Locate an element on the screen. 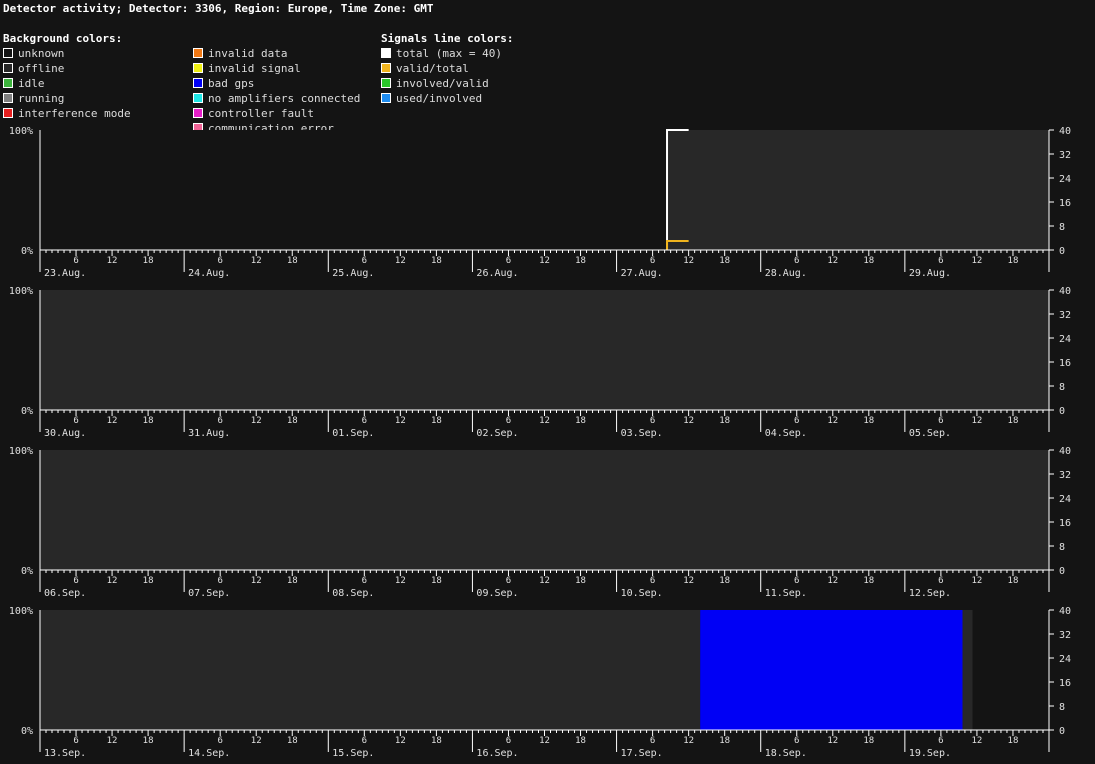 Image resolution: width=1095 pixels, height=764 pixels. day-label: 05.Sep. is located at coordinates (930, 433).